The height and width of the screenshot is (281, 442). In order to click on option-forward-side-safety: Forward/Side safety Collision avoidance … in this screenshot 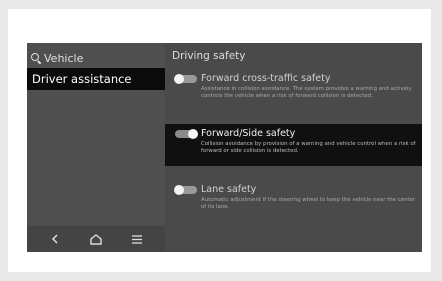, I will do `click(293, 145)`.